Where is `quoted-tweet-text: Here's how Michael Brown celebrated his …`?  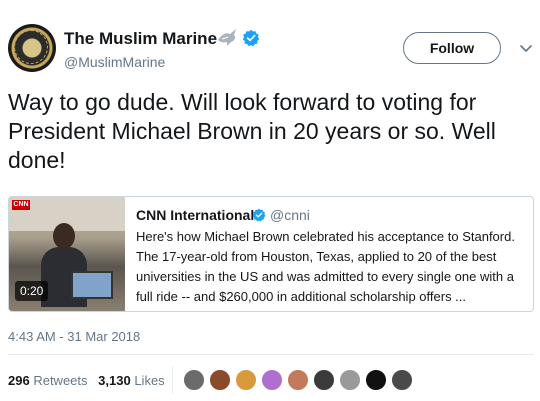 quoted-tweet-text: Here's how Michael Brown celebrated his … is located at coordinates (325, 266).